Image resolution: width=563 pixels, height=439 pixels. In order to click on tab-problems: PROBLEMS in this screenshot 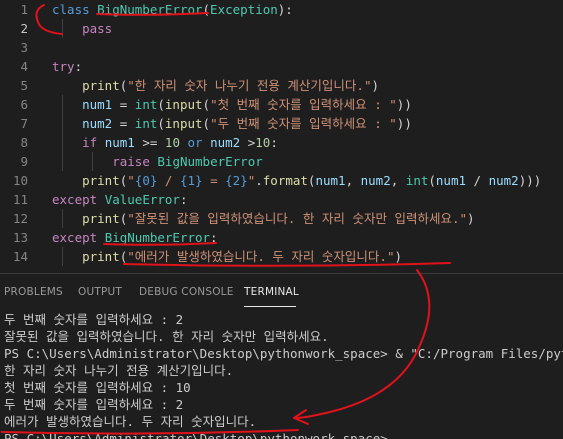, I will do `click(33, 292)`.